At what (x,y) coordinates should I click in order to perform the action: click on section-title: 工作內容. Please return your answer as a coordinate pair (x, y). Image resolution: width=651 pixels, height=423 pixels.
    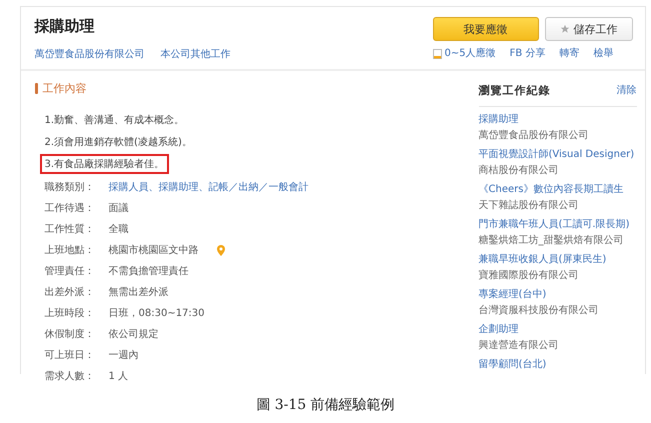
    Looking at the image, I should click on (64, 88).